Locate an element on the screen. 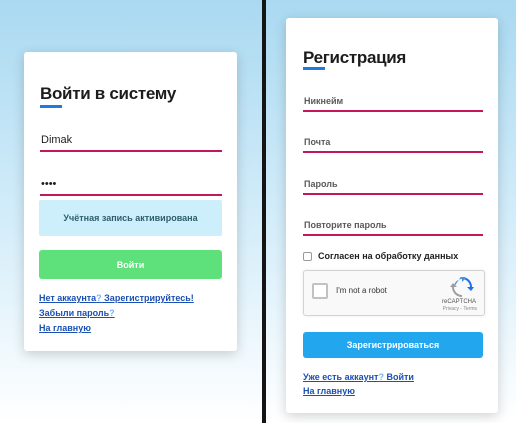 This screenshot has width=516, height=423. nickname-field: Никнейм is located at coordinates (393, 100).